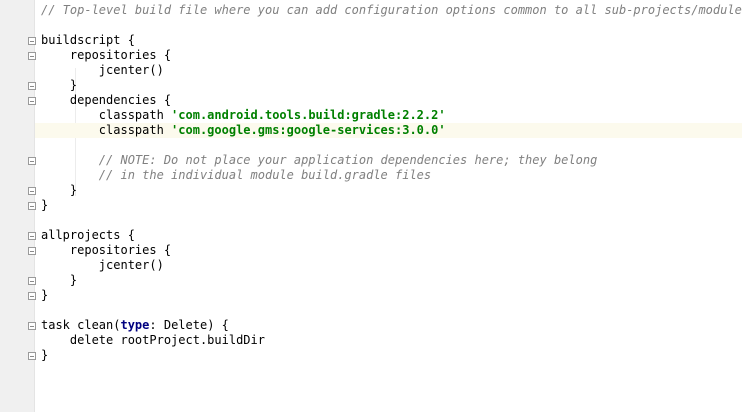 The width and height of the screenshot is (742, 412). What do you see at coordinates (106, 100) in the screenshot?
I see `code-text: dependencies {` at bounding box center [106, 100].